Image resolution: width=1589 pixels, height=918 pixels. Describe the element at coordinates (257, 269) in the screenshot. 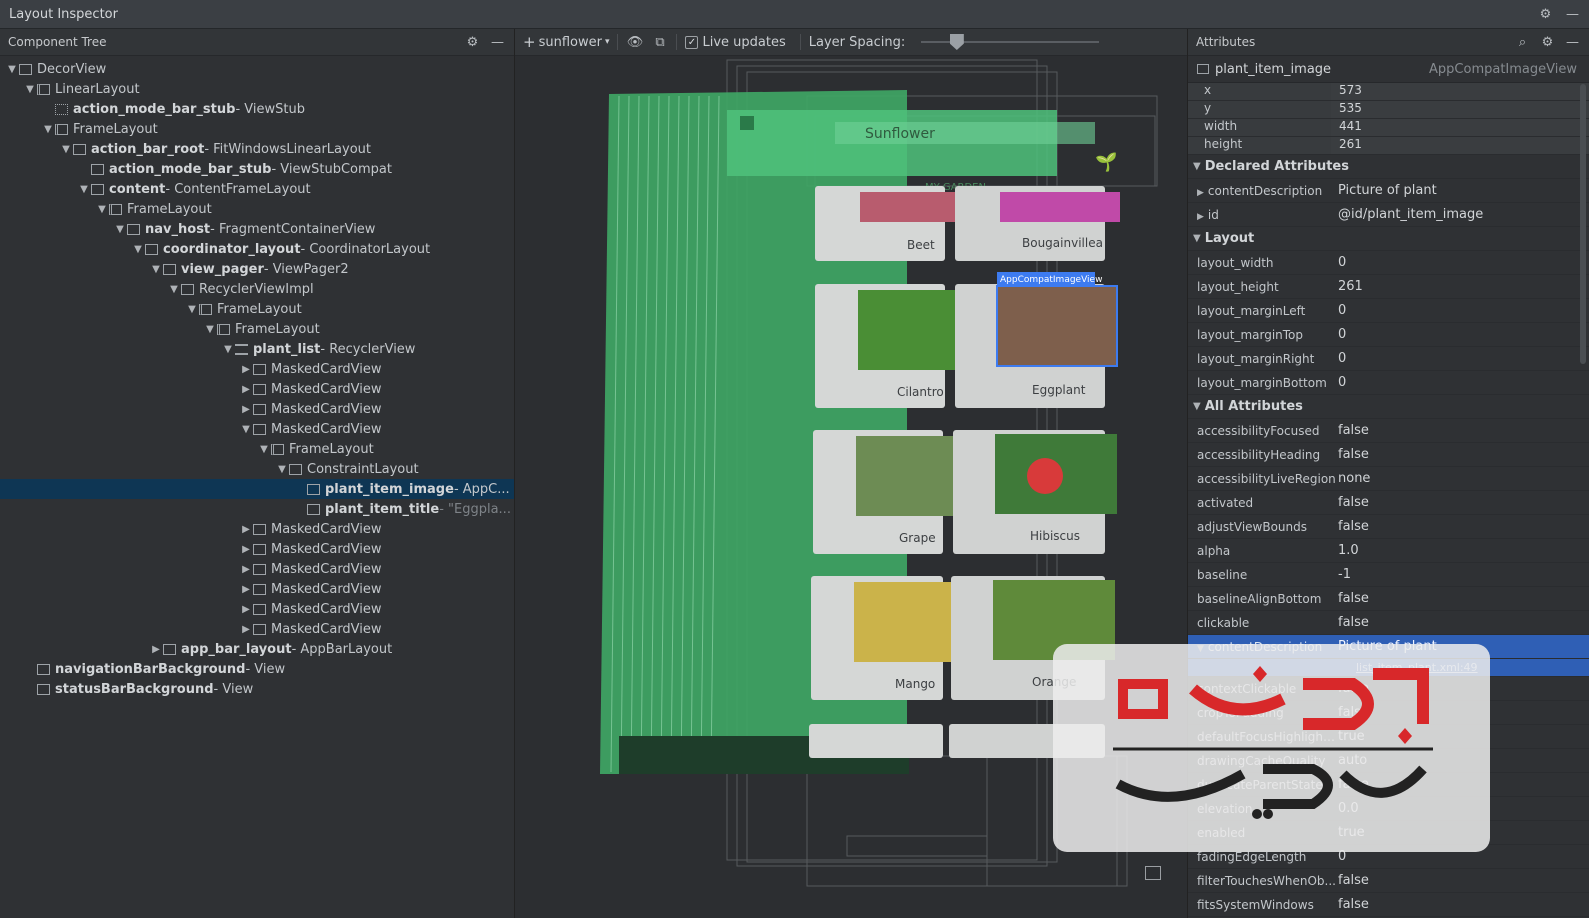

I see `tree-node: ▼ view_pager - ViewPager2` at that location.